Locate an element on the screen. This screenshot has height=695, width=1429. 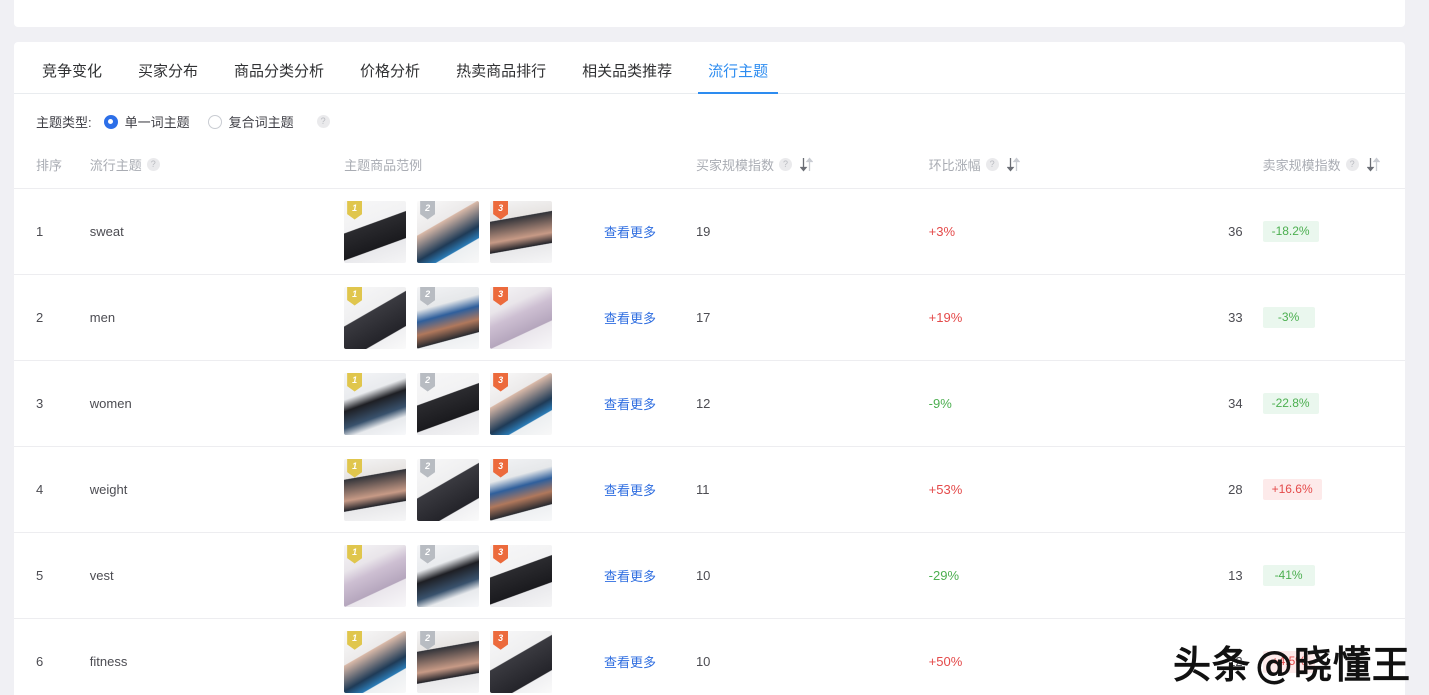
theme-type-radio-1: 复合词主题 is located at coordinates (250, 121).